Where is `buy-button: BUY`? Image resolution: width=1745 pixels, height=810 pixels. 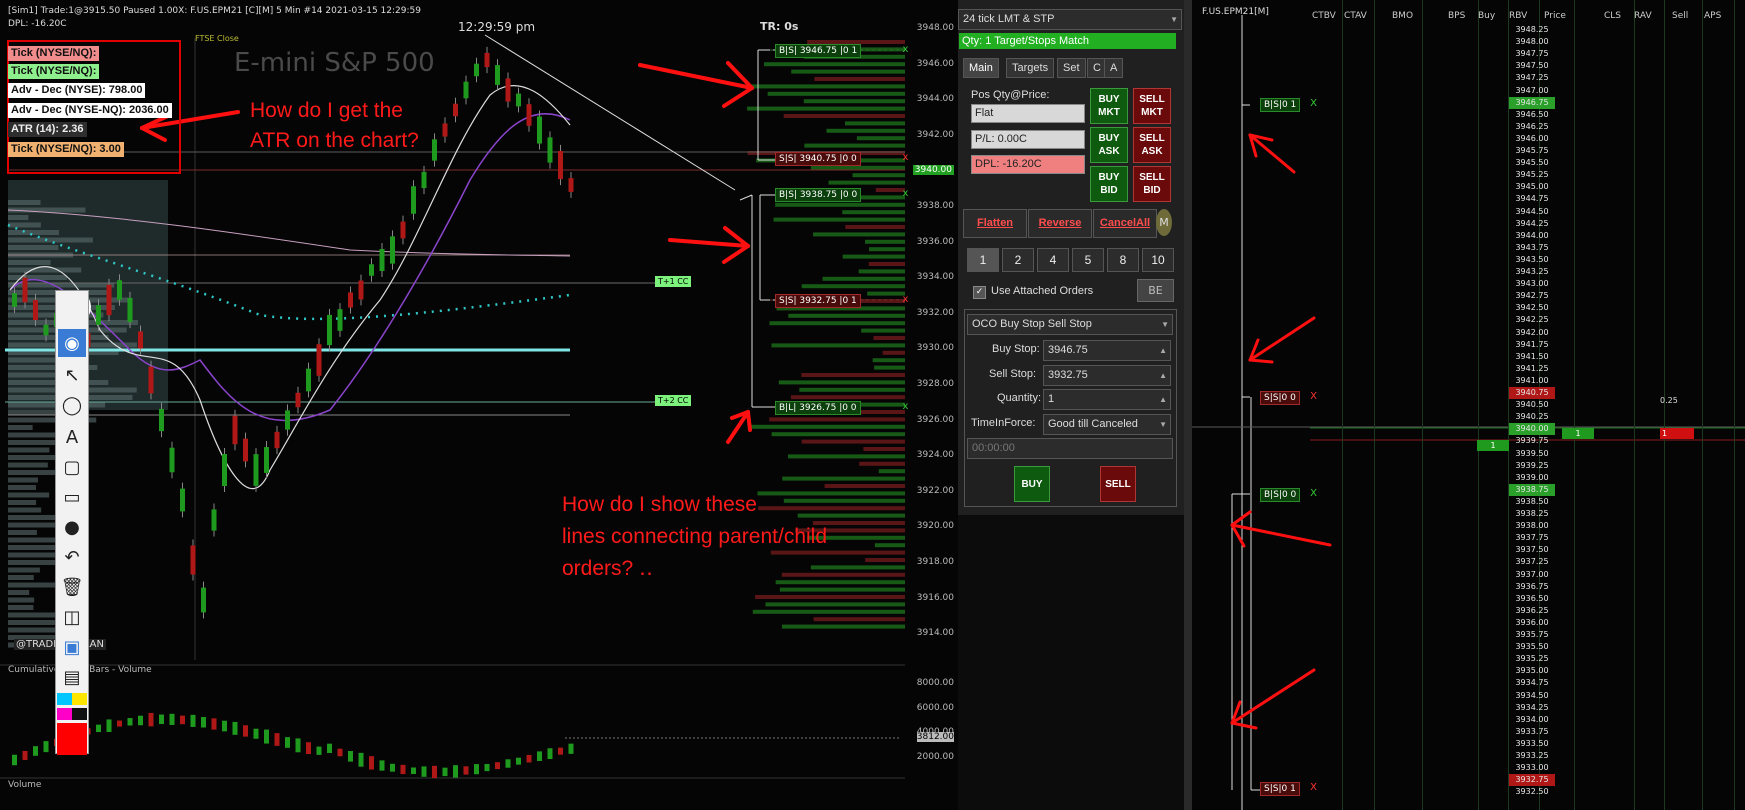 buy-button: BUY is located at coordinates (1032, 484).